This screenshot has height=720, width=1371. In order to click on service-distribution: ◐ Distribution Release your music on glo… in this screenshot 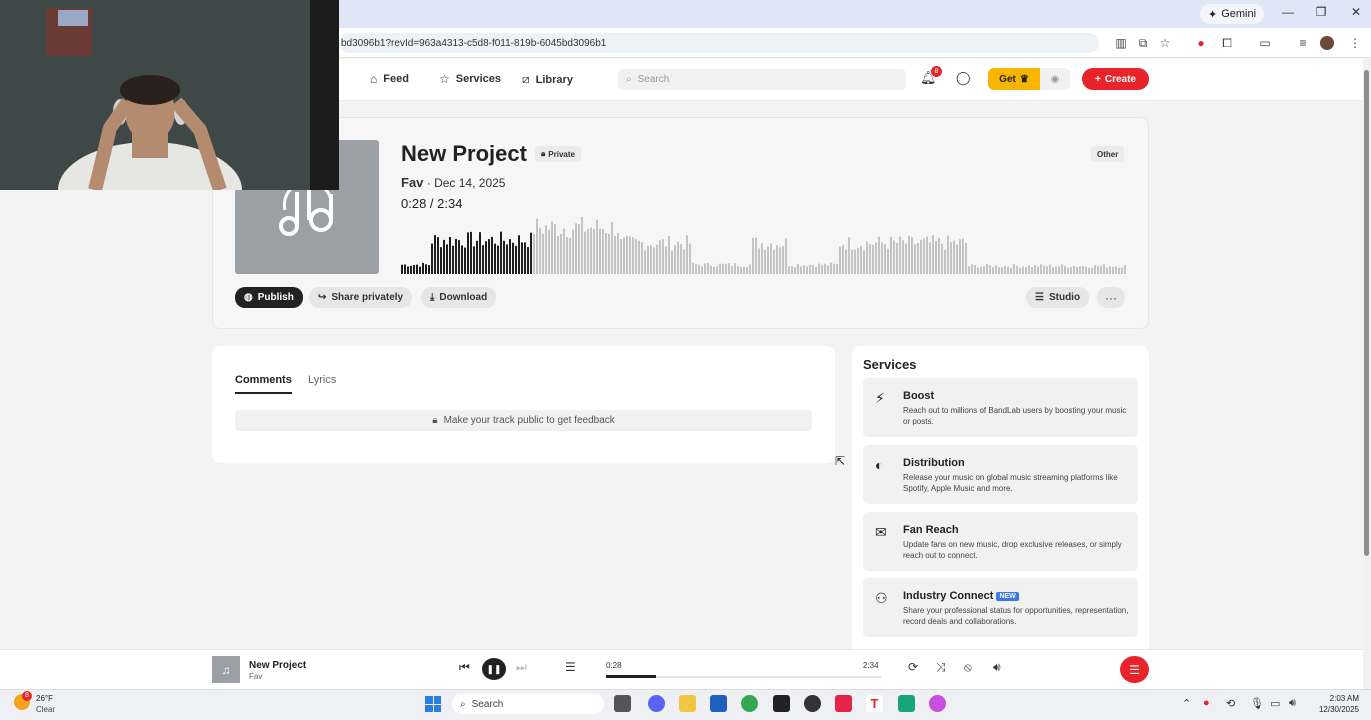, I will do `click(1000, 474)`.